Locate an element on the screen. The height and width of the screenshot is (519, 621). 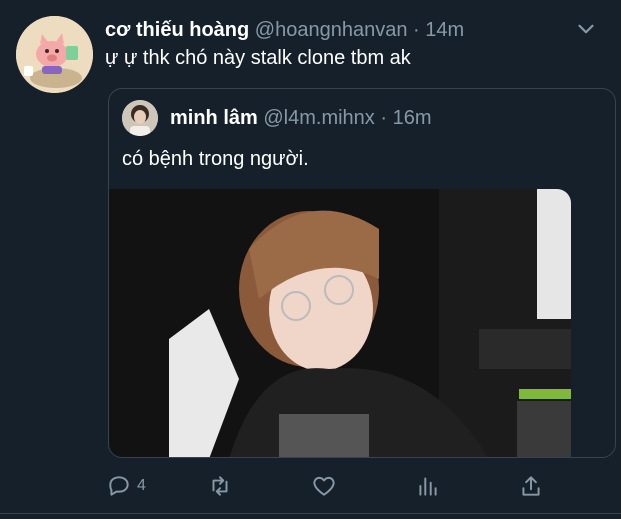
quoted-timestamp: 16m is located at coordinates (412, 118).